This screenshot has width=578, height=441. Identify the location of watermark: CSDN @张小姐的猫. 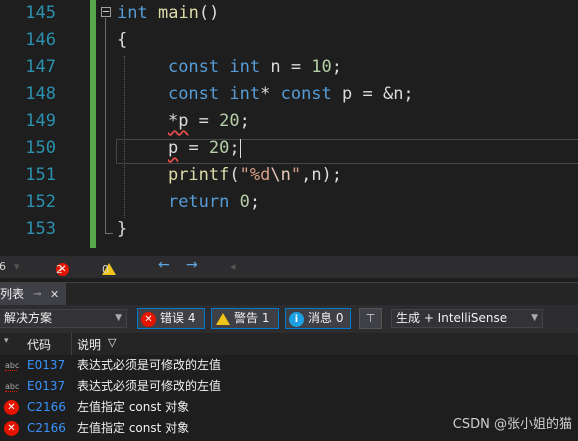
(512, 424).